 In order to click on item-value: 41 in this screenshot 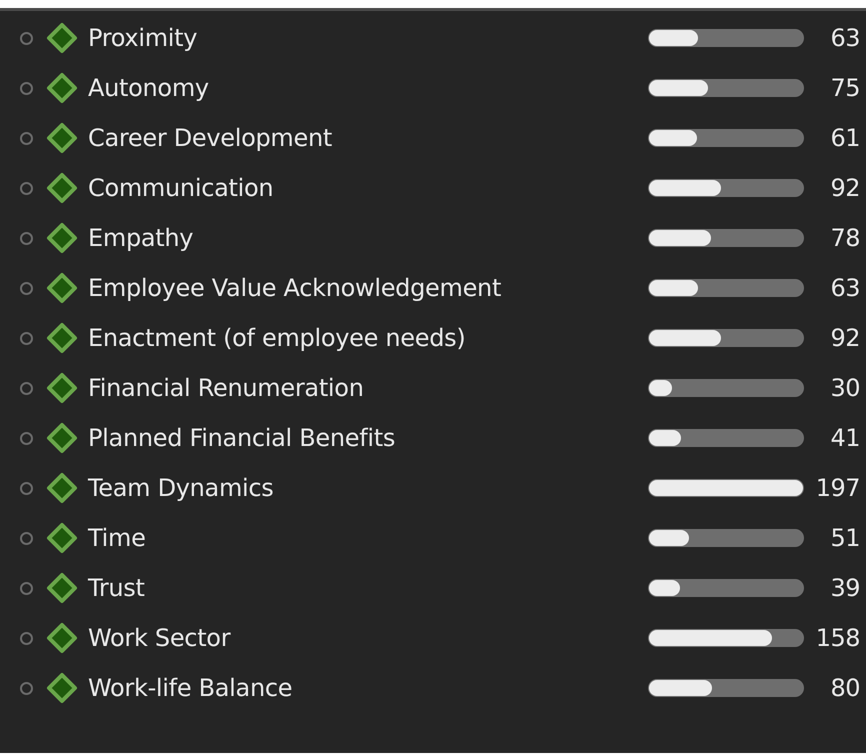, I will do `click(845, 438)`.